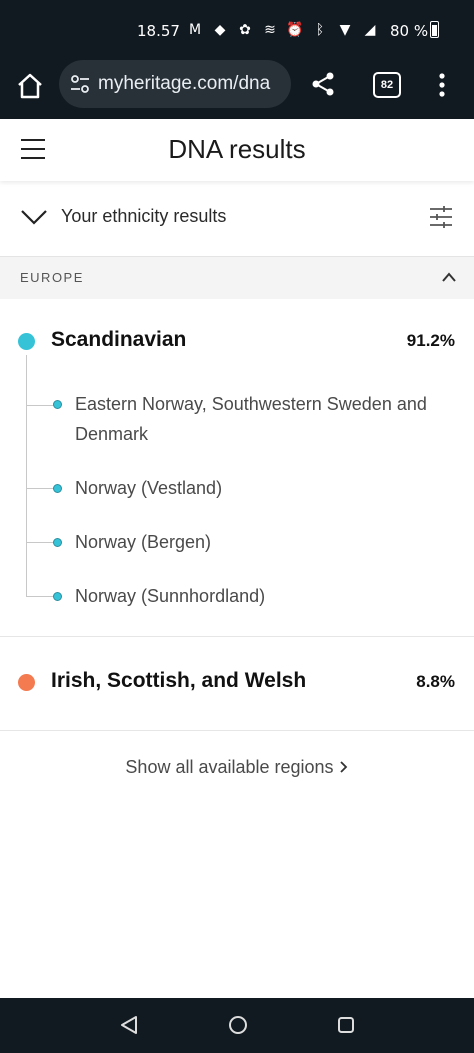 The width and height of the screenshot is (474, 1053). What do you see at coordinates (295, 30) in the screenshot?
I see `alarm-icon: ⏰` at bounding box center [295, 30].